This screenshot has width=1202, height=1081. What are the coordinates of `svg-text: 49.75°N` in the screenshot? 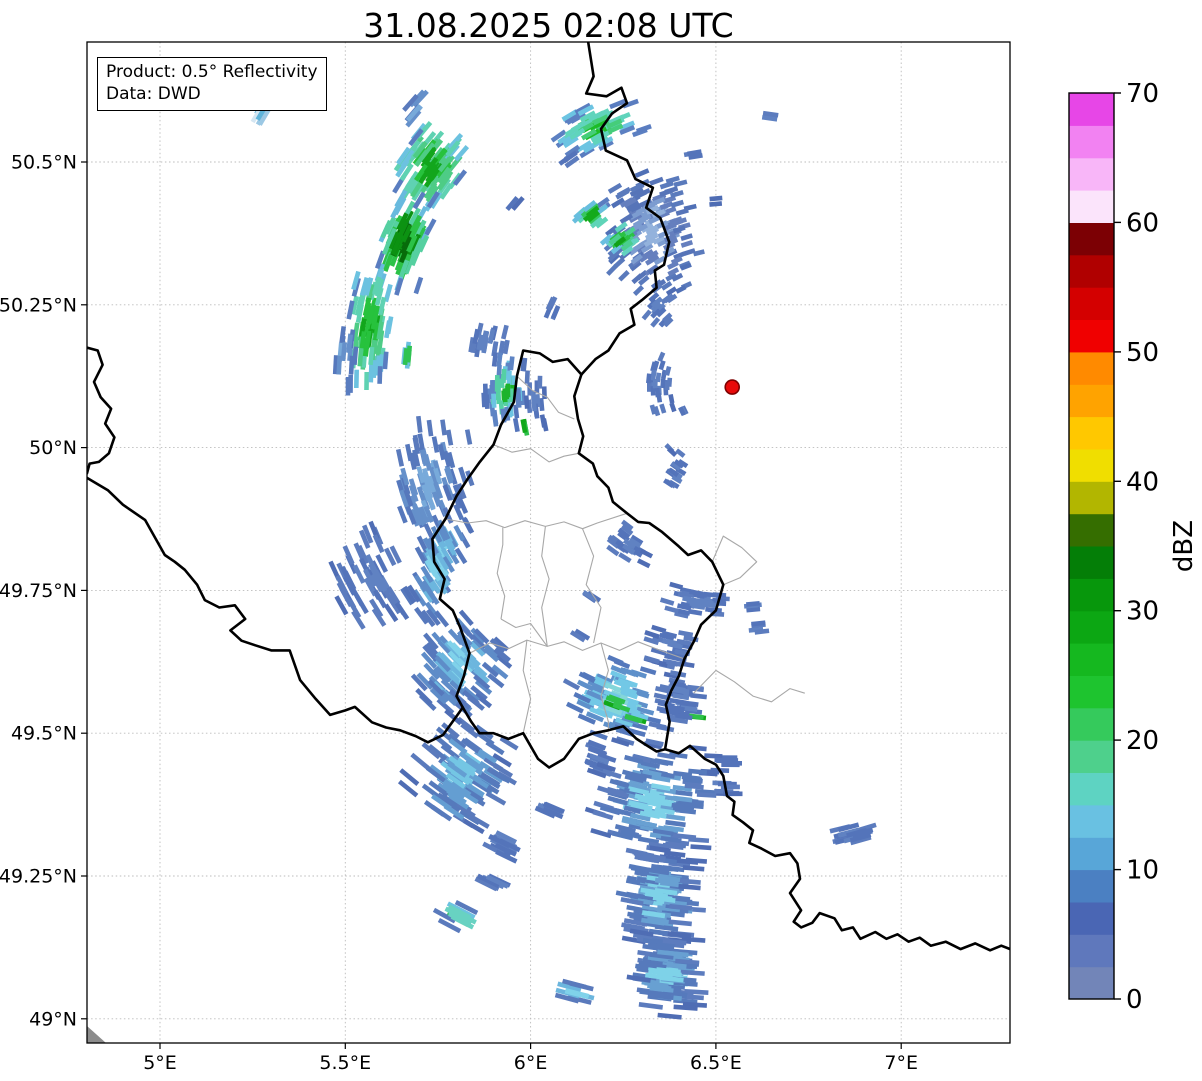 It's located at (38, 591).